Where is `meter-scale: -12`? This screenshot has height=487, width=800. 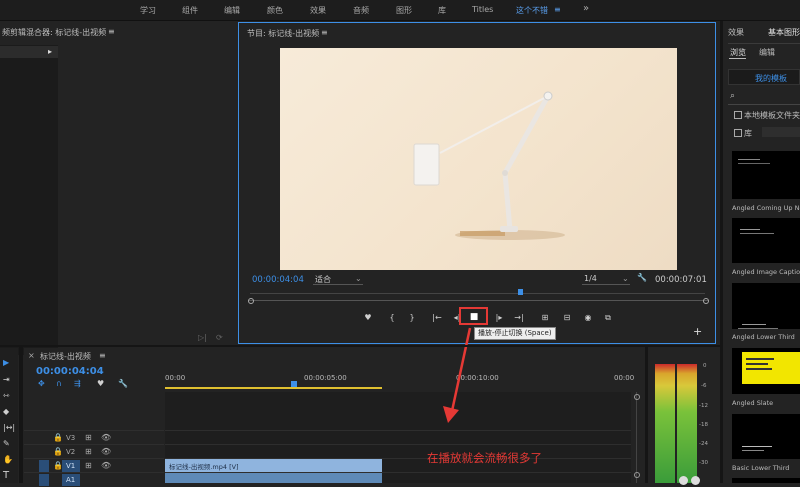 meter-scale: -12 is located at coordinates (703, 406).